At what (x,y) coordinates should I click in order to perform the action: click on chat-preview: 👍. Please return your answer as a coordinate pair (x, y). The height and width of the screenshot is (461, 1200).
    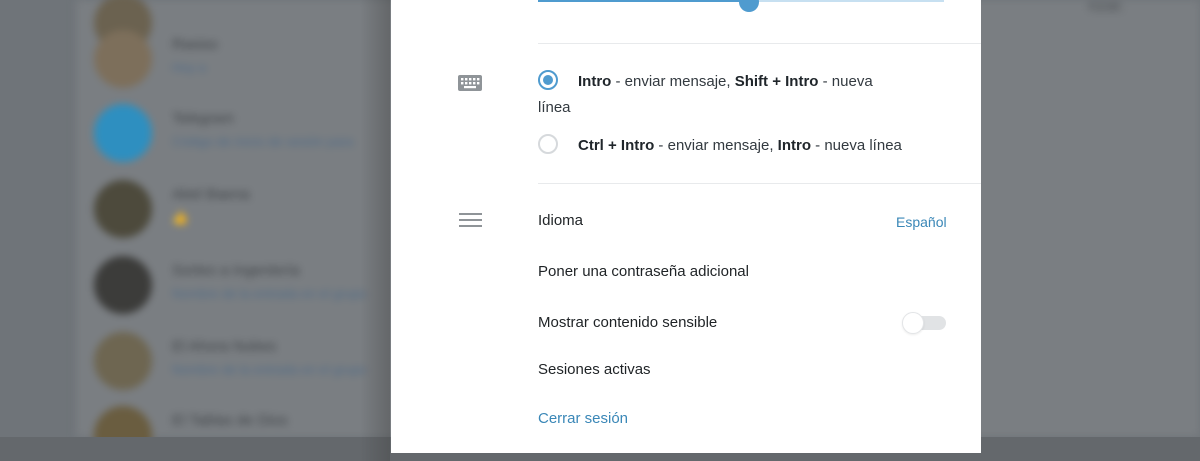
    Looking at the image, I should click on (180, 217).